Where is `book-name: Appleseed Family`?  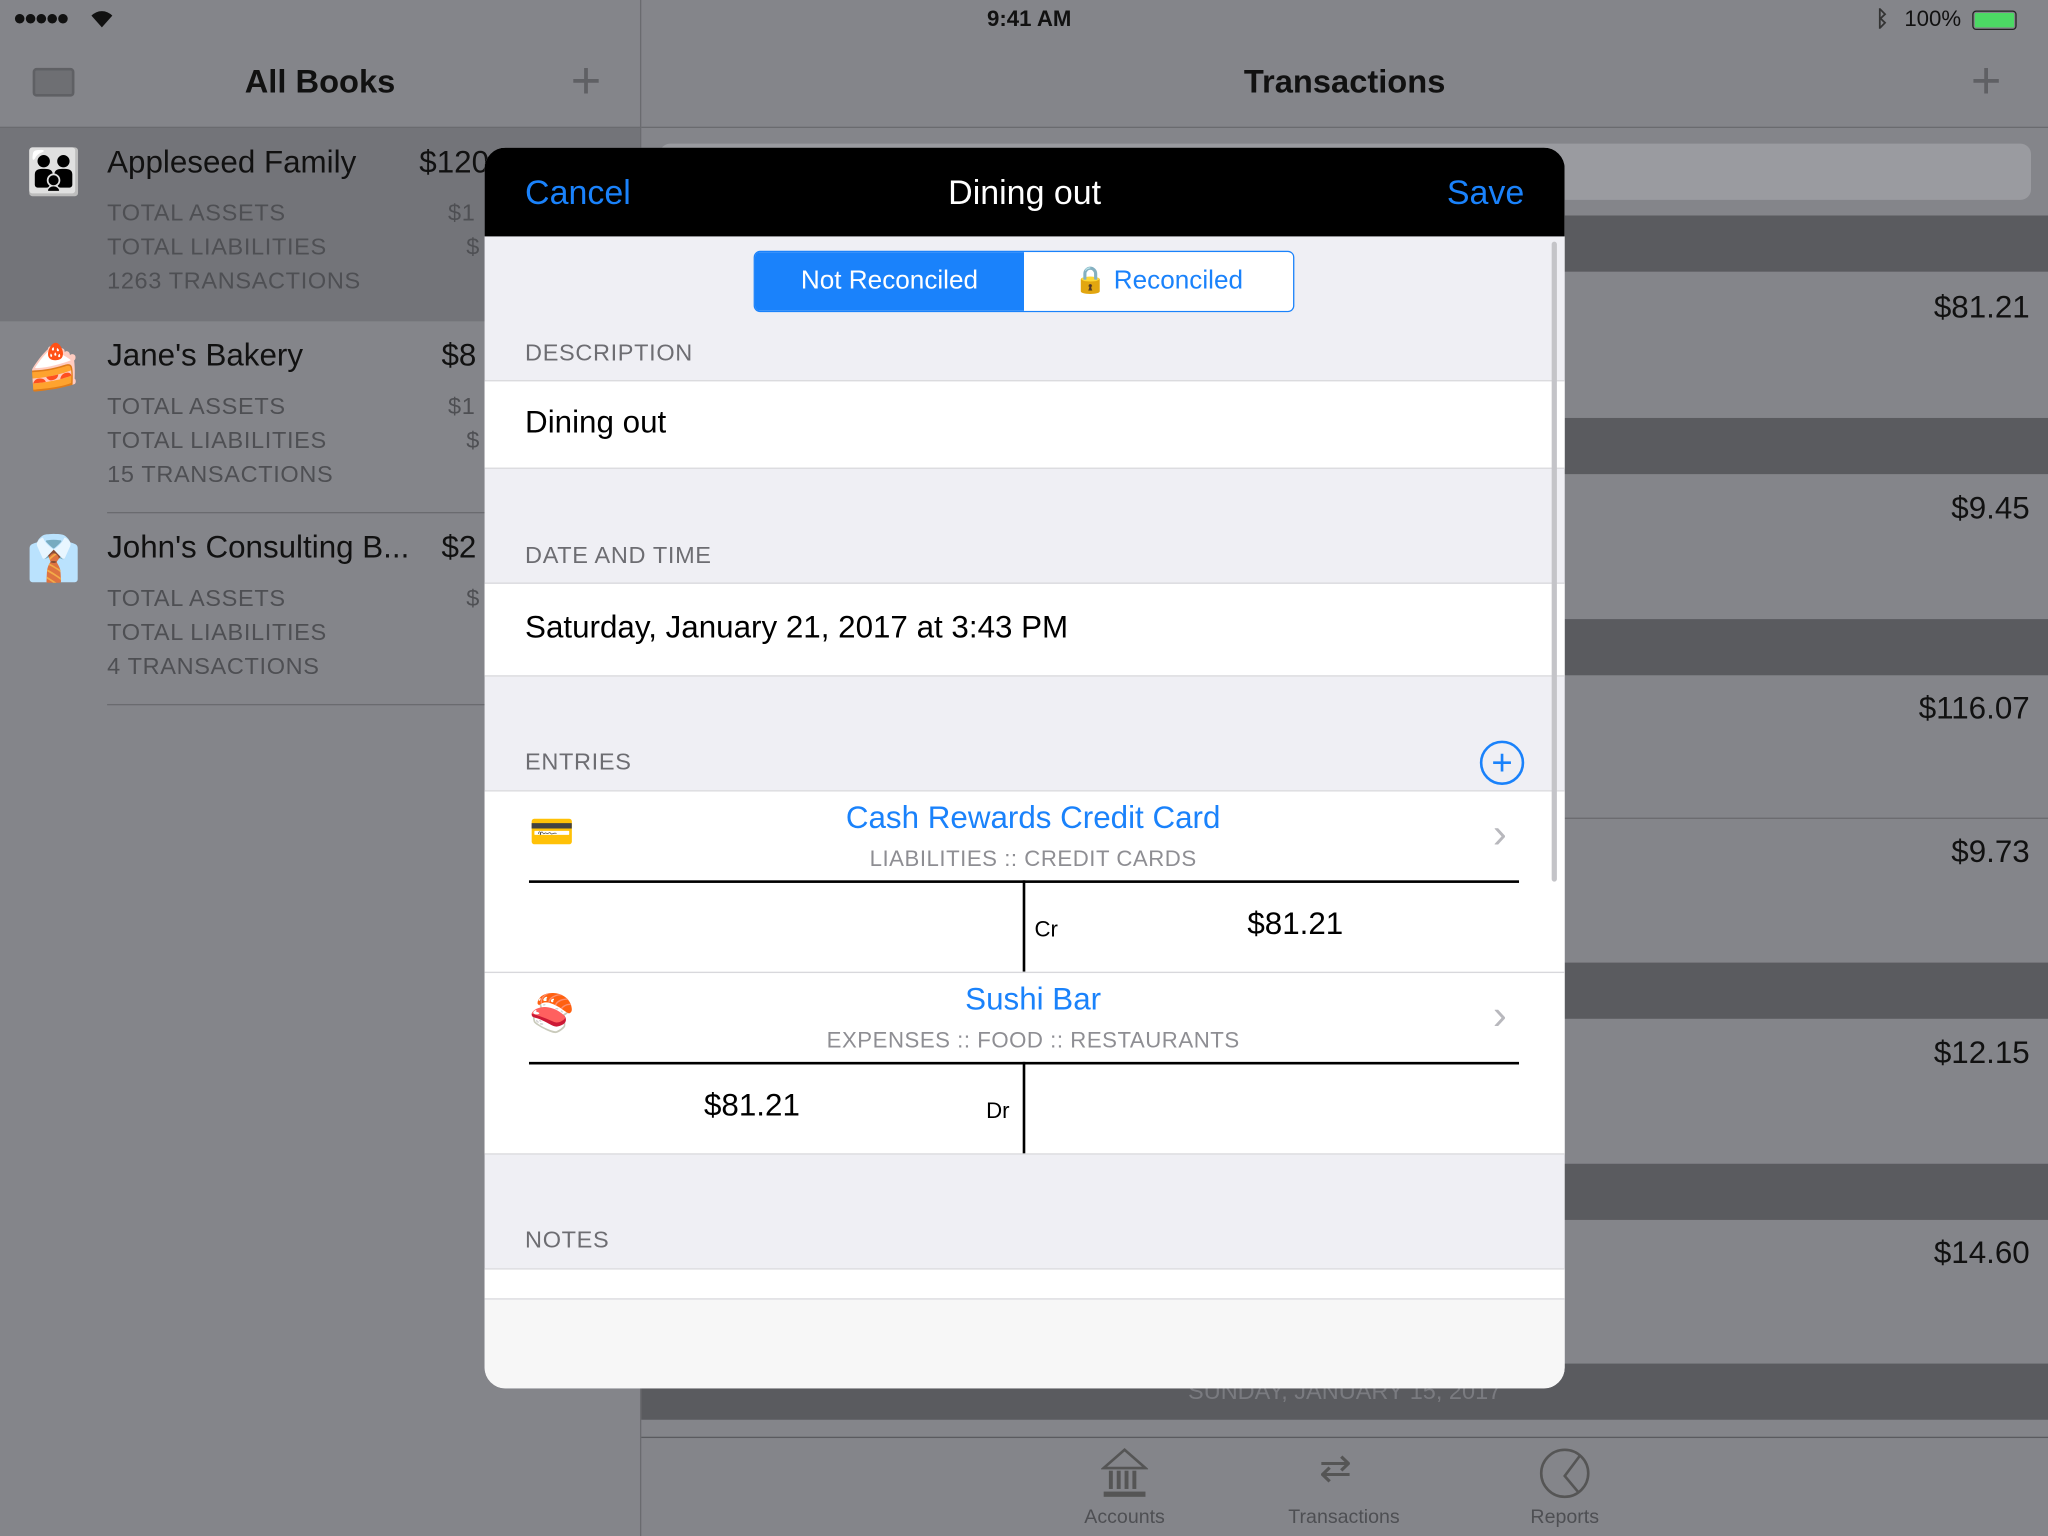 book-name: Appleseed Family is located at coordinates (232, 162).